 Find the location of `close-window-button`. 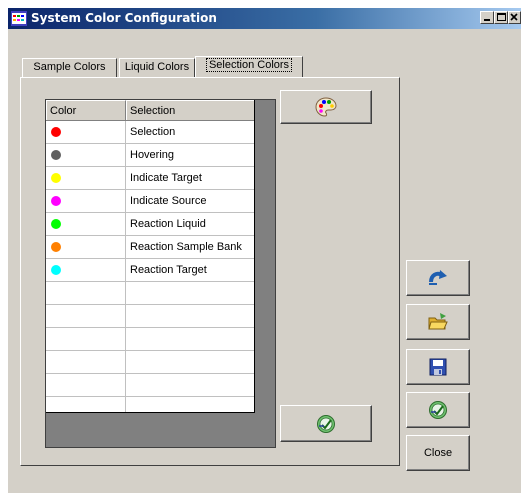

close-window-button is located at coordinates (514, 17).